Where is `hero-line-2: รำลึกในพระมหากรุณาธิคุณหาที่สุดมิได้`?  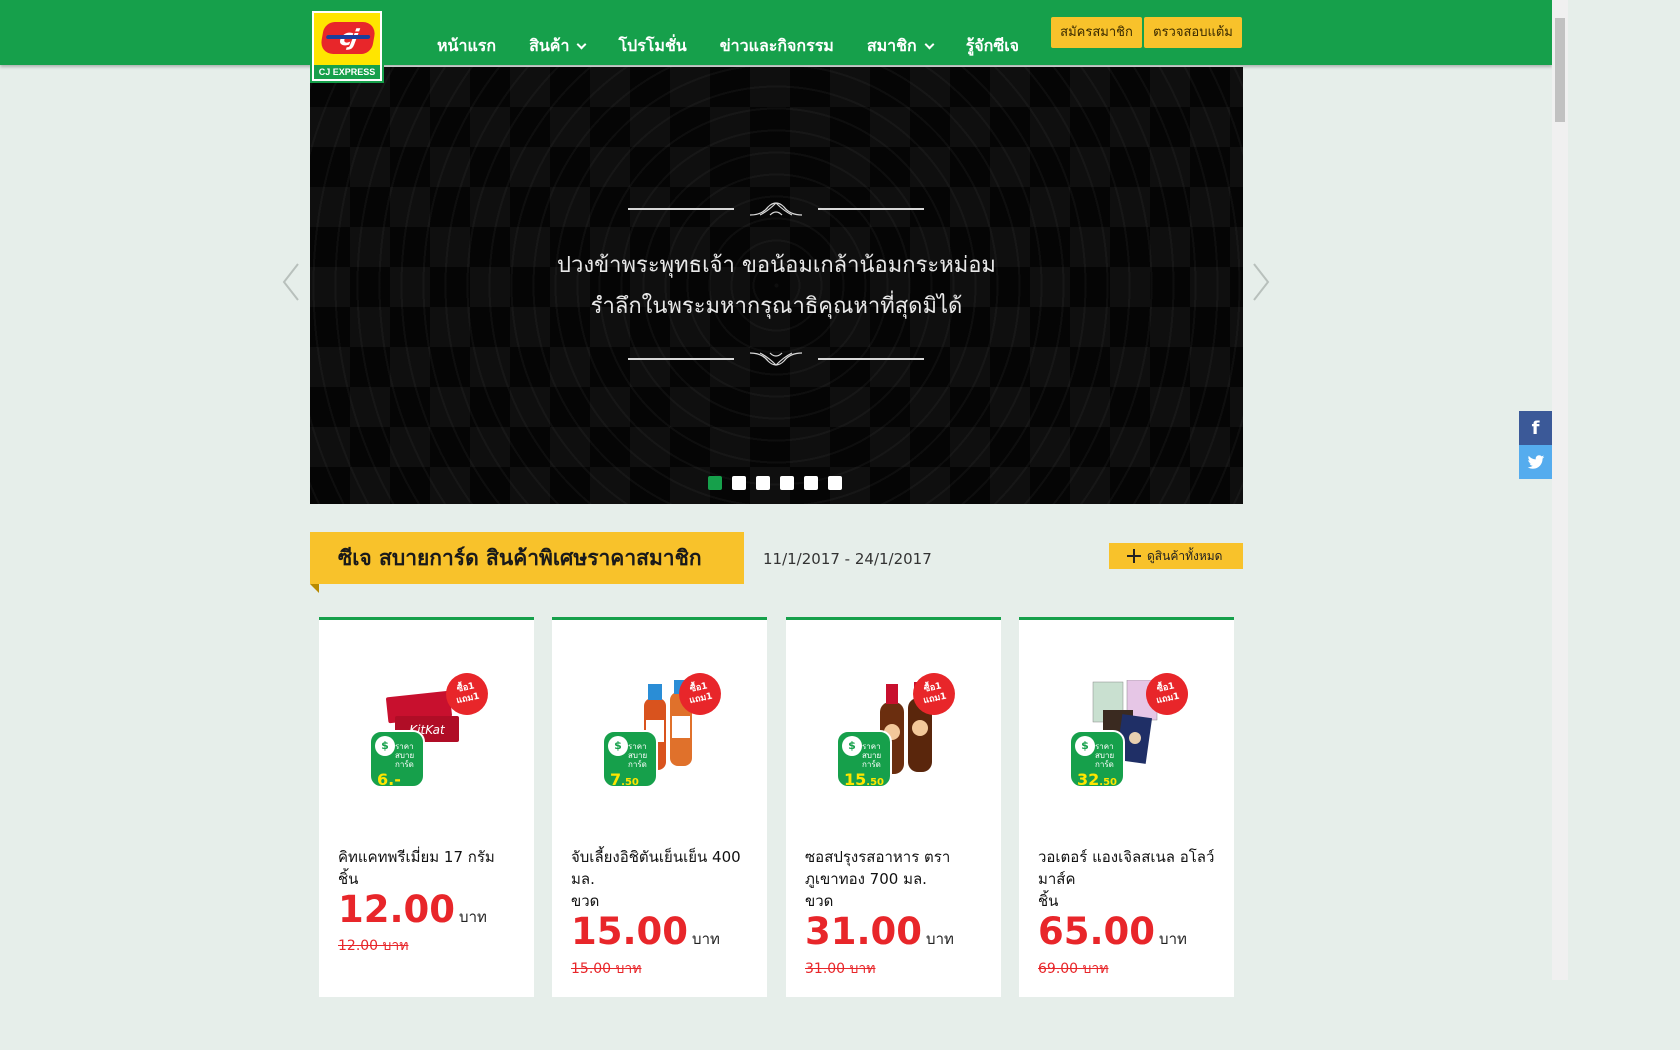 hero-line-2: รำลึกในพระมหากรุณาธิคุณหาที่สุดมิได้ is located at coordinates (776, 306).